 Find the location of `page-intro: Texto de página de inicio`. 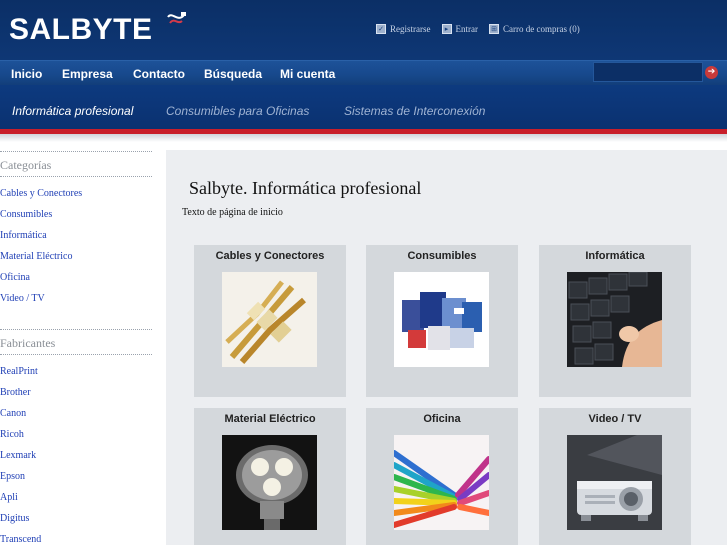

page-intro: Texto de página de inicio is located at coordinates (232, 212).